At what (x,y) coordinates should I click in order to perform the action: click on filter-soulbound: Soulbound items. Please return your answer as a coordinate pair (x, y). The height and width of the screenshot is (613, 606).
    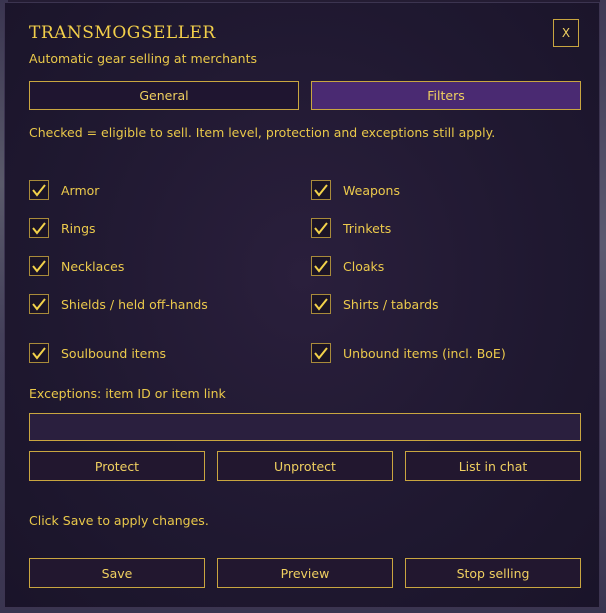
    Looking at the image, I should click on (97, 353).